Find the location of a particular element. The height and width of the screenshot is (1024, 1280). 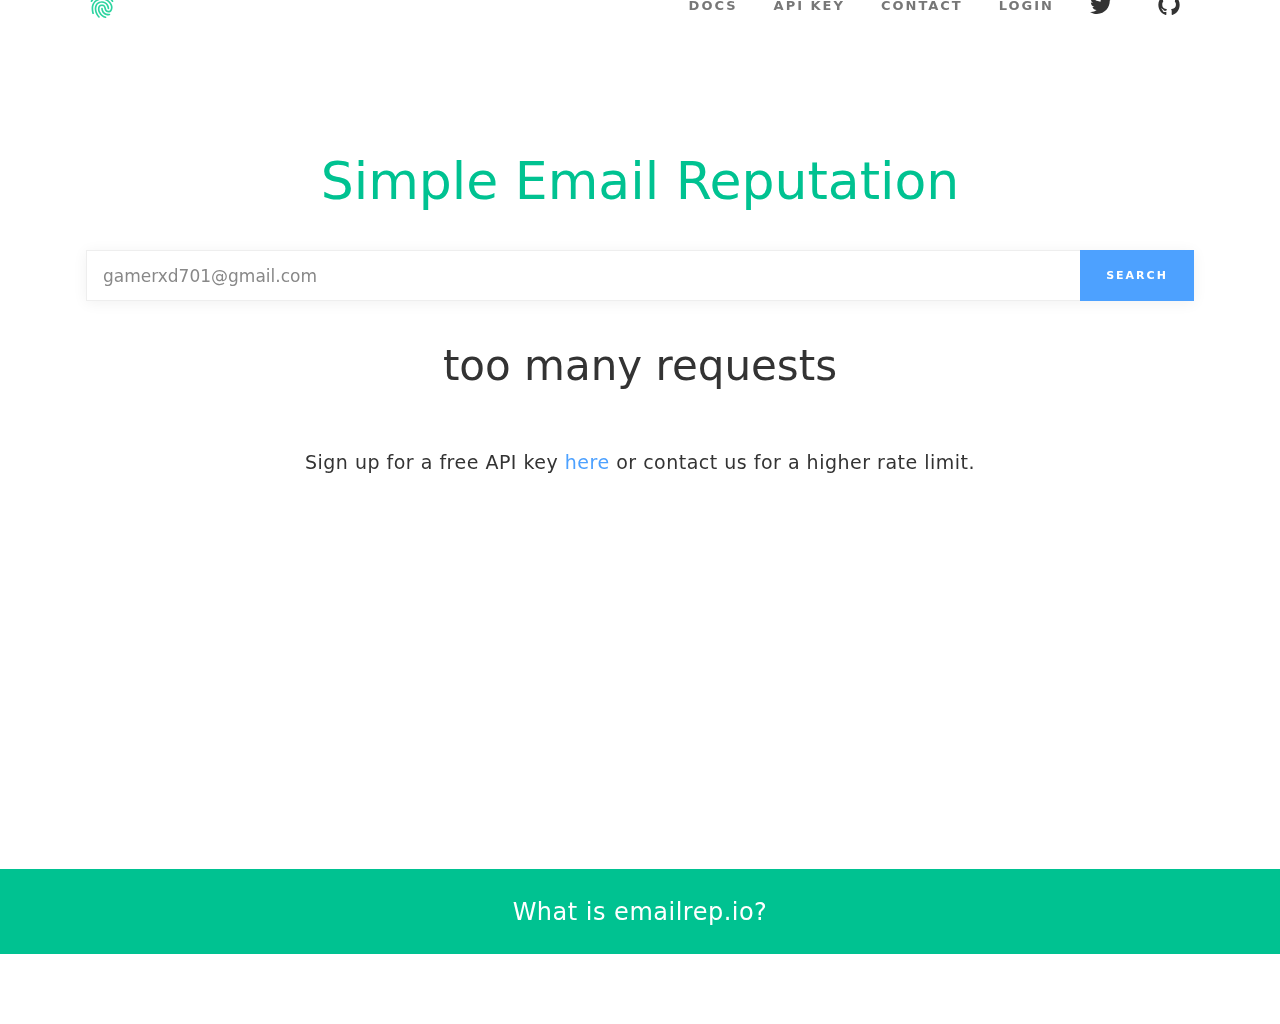

band-title: What is emailrep.io? is located at coordinates (640, 911).